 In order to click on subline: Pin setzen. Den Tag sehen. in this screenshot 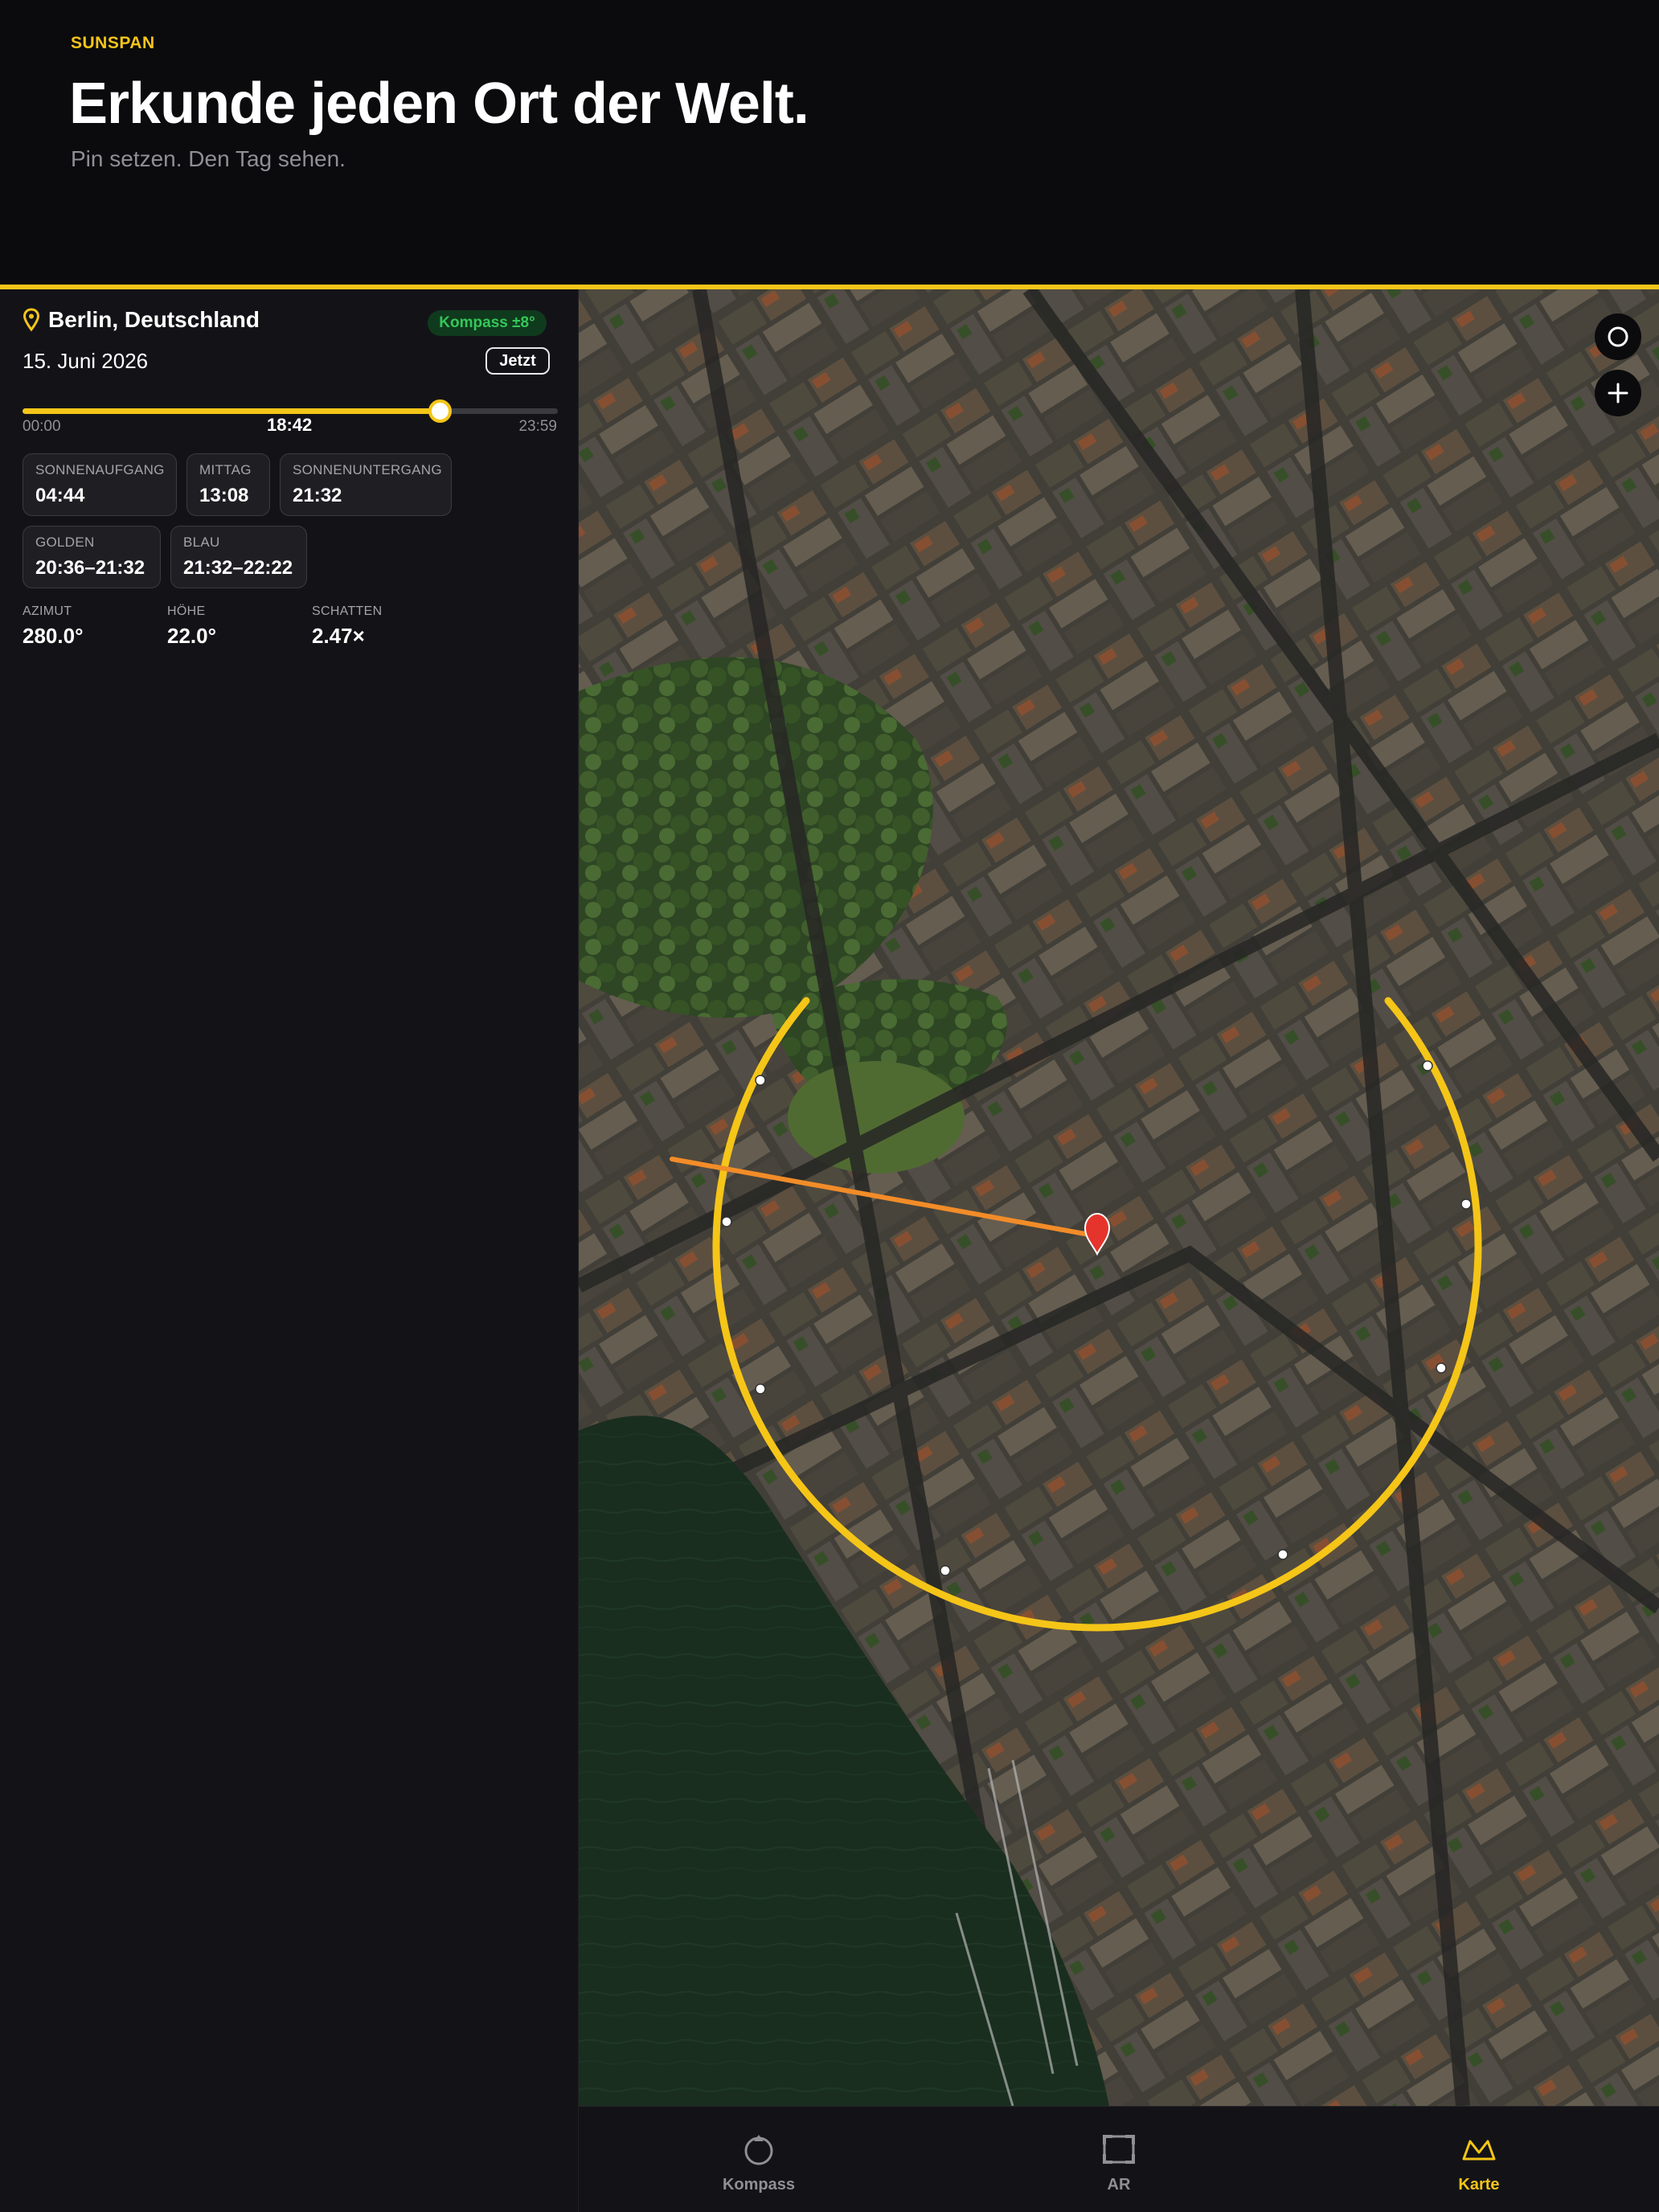, I will do `click(208, 158)`.